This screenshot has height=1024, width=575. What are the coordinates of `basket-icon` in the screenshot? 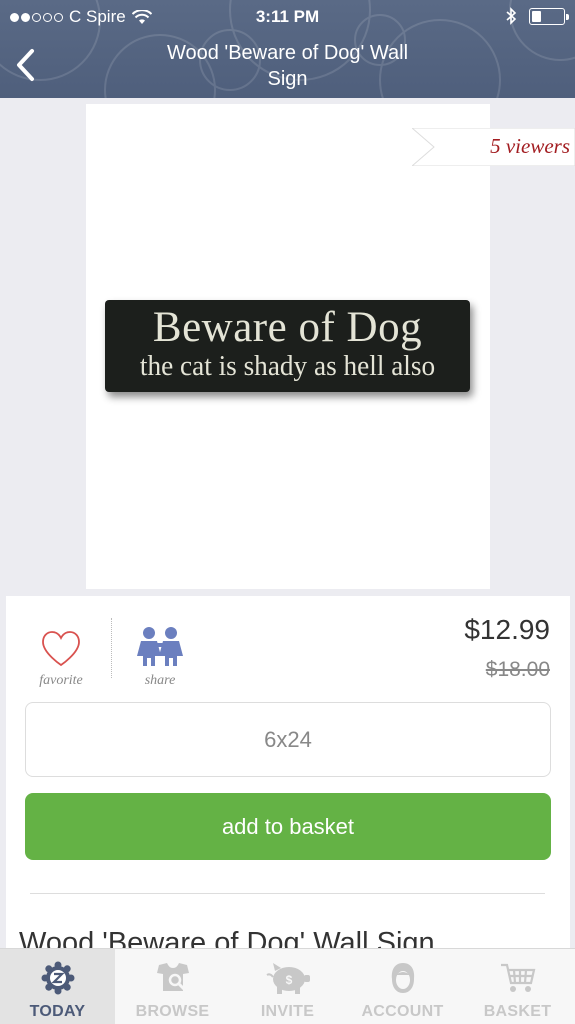 It's located at (517, 977).